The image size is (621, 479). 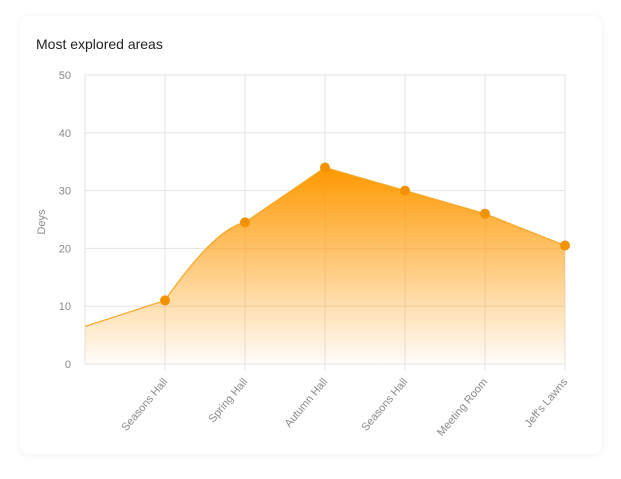 What do you see at coordinates (65, 307) in the screenshot?
I see `y-tick-label: 10` at bounding box center [65, 307].